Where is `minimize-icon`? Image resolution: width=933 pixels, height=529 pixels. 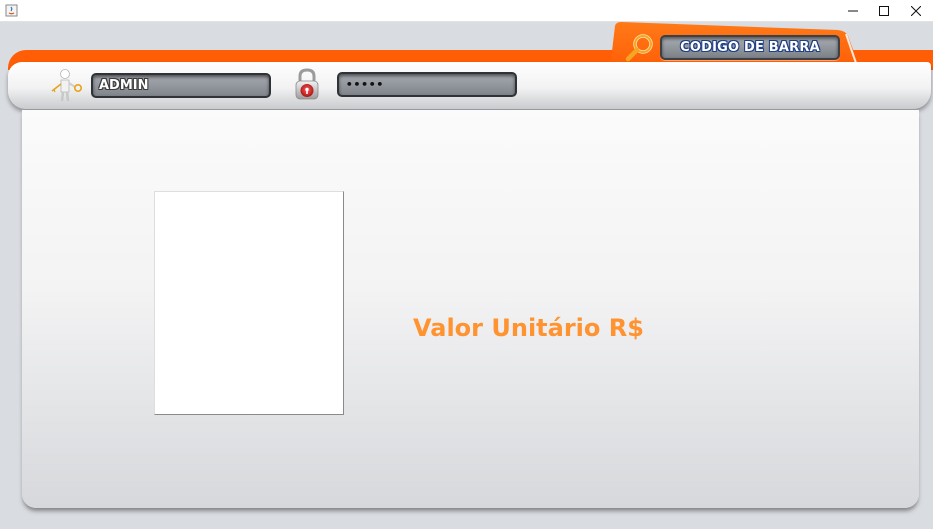 minimize-icon is located at coordinates (853, 11).